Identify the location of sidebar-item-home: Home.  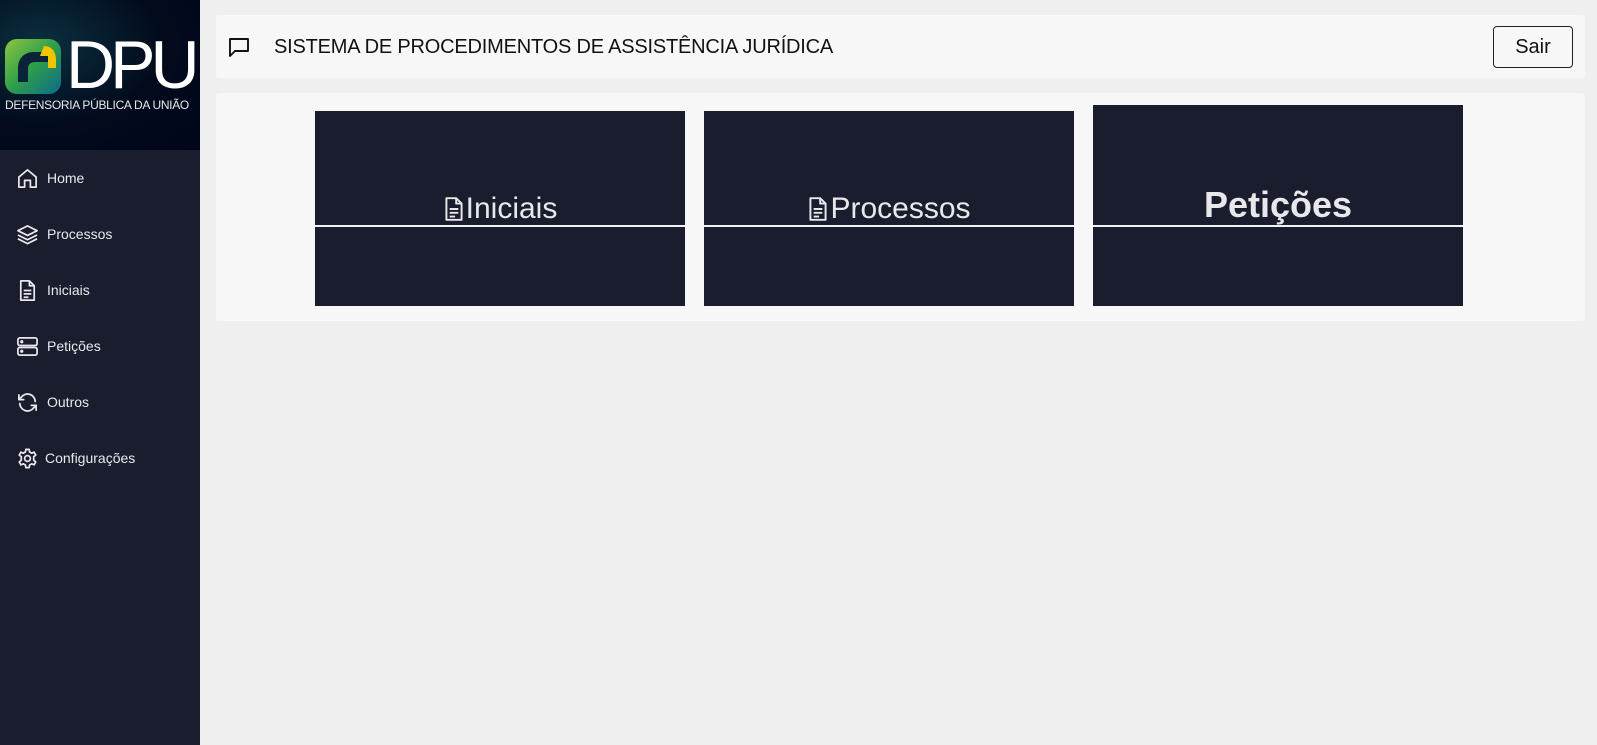
(100, 178).